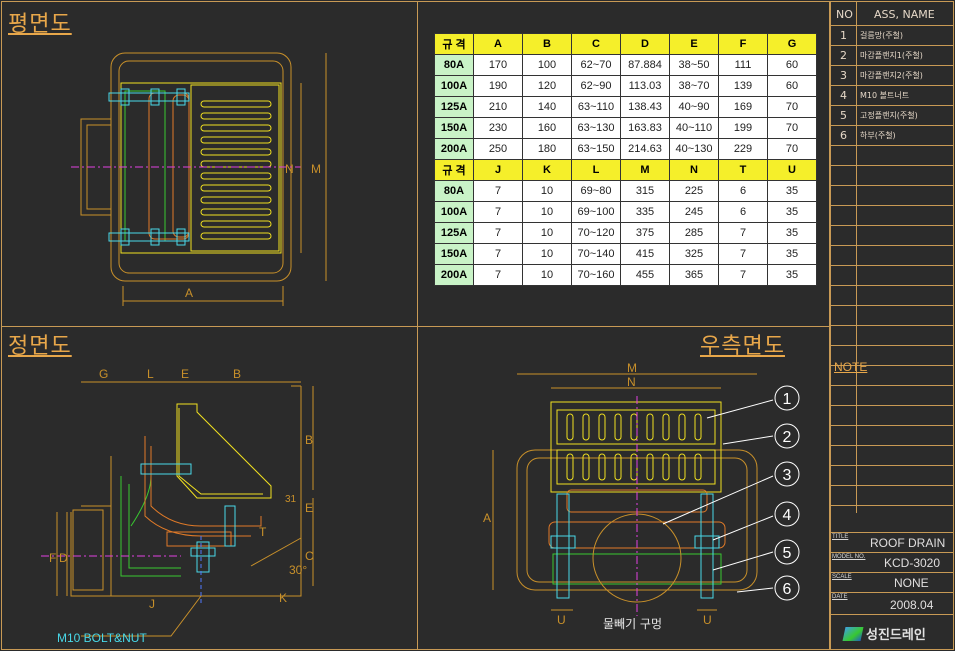 The image size is (955, 651). What do you see at coordinates (842, 577) in the screenshot?
I see `scale-label: SCALE` at bounding box center [842, 577].